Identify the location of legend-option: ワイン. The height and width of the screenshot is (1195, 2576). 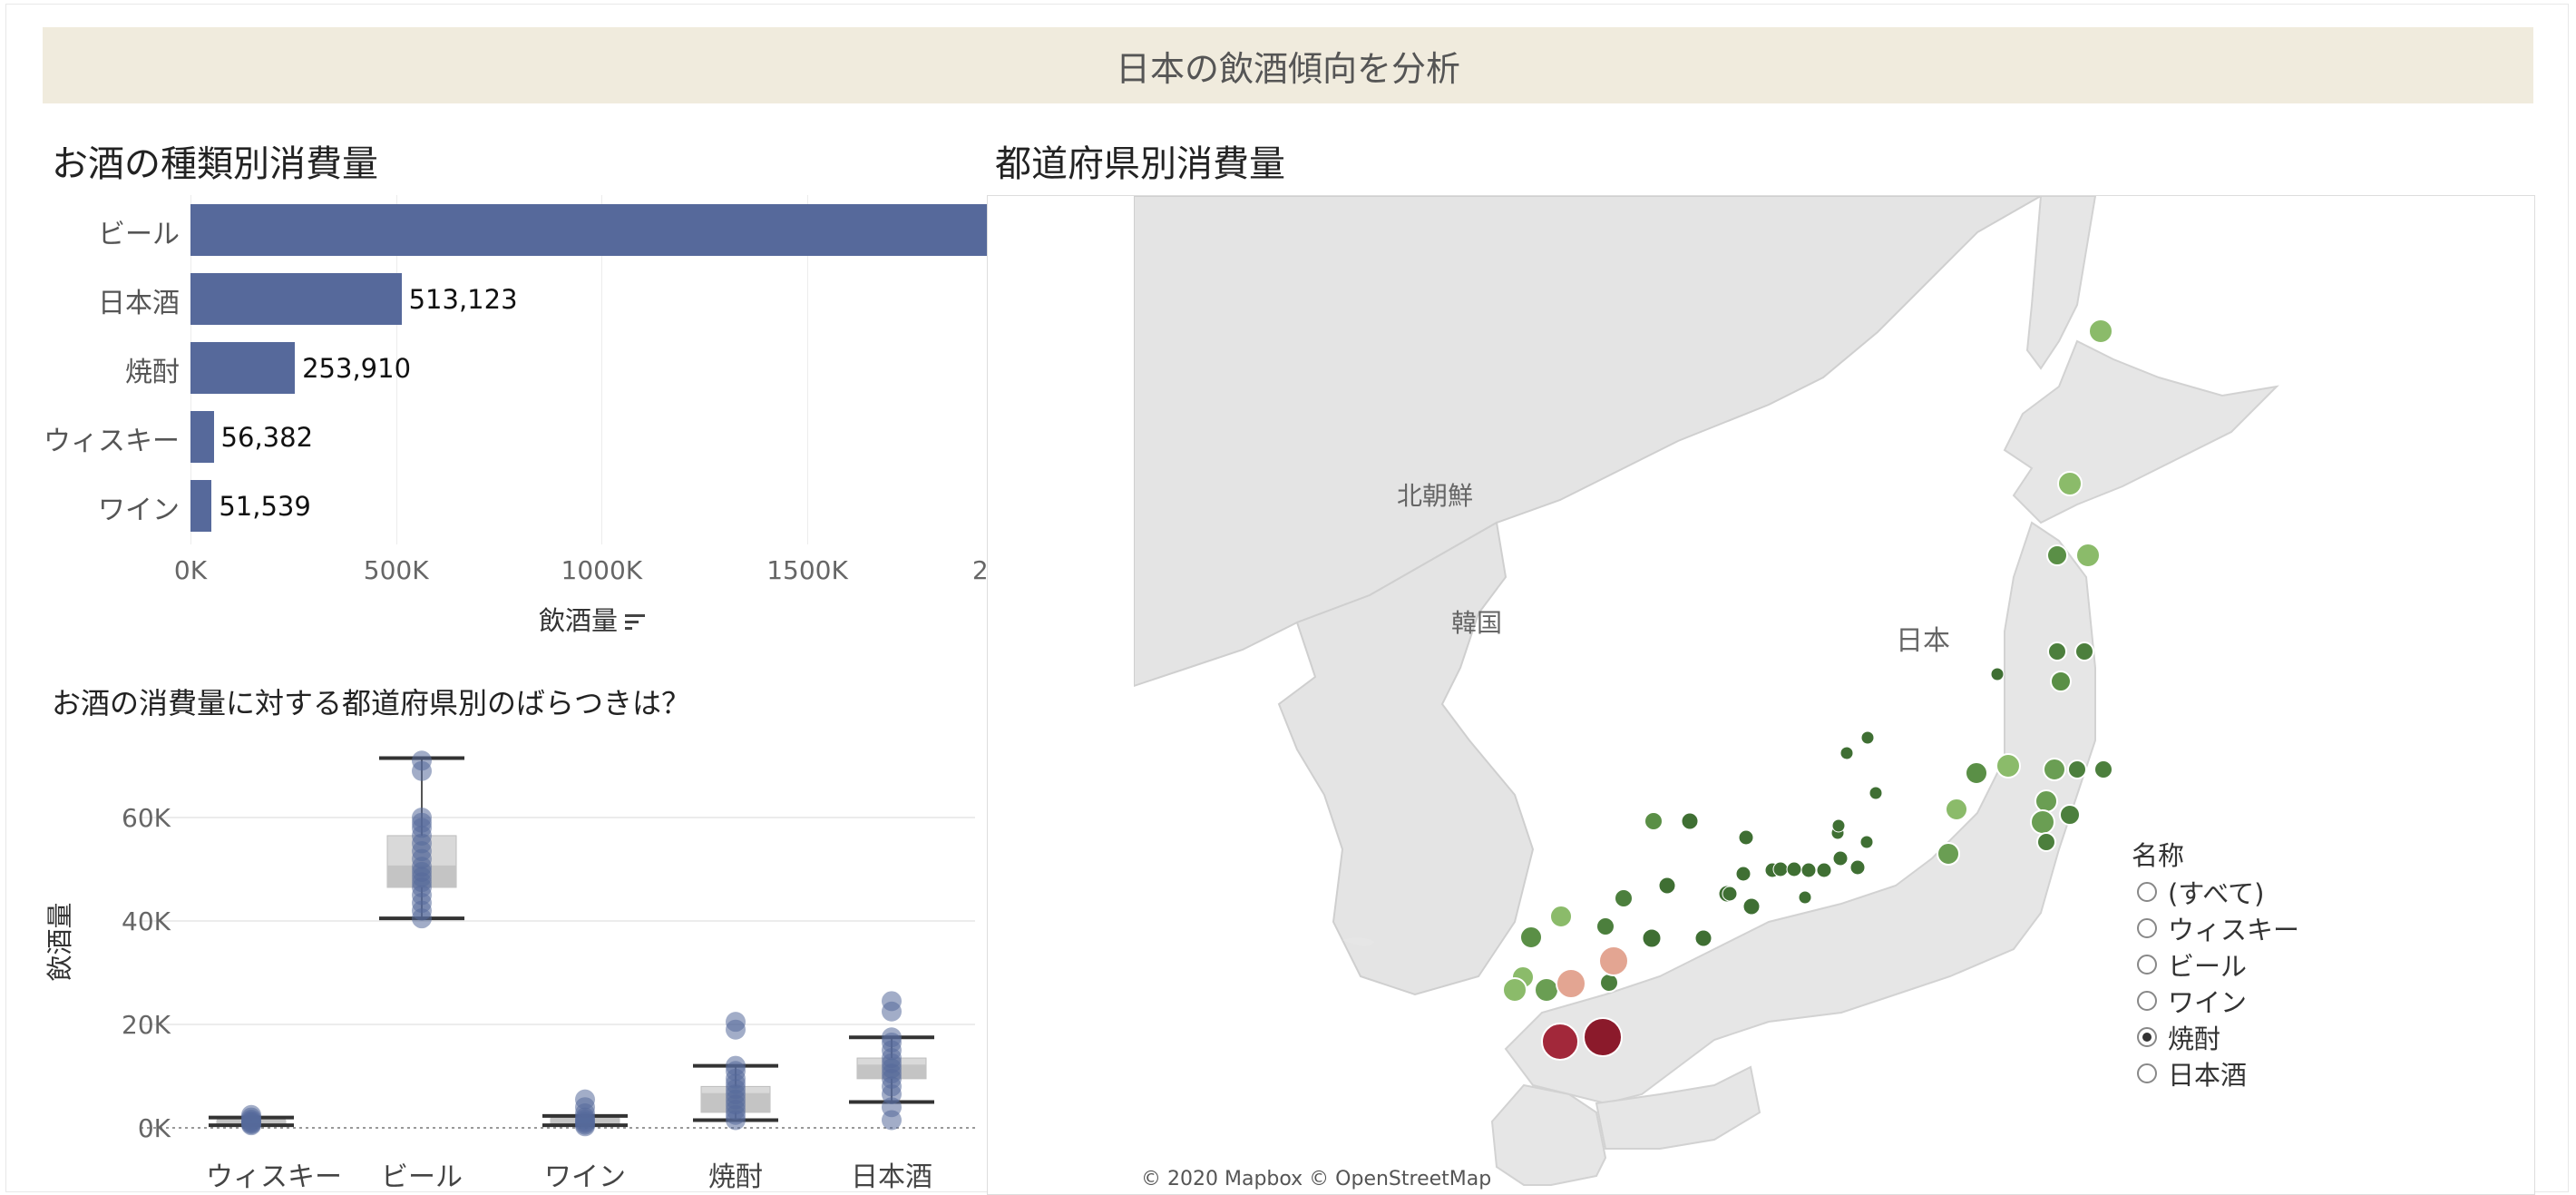
(2192, 1001).